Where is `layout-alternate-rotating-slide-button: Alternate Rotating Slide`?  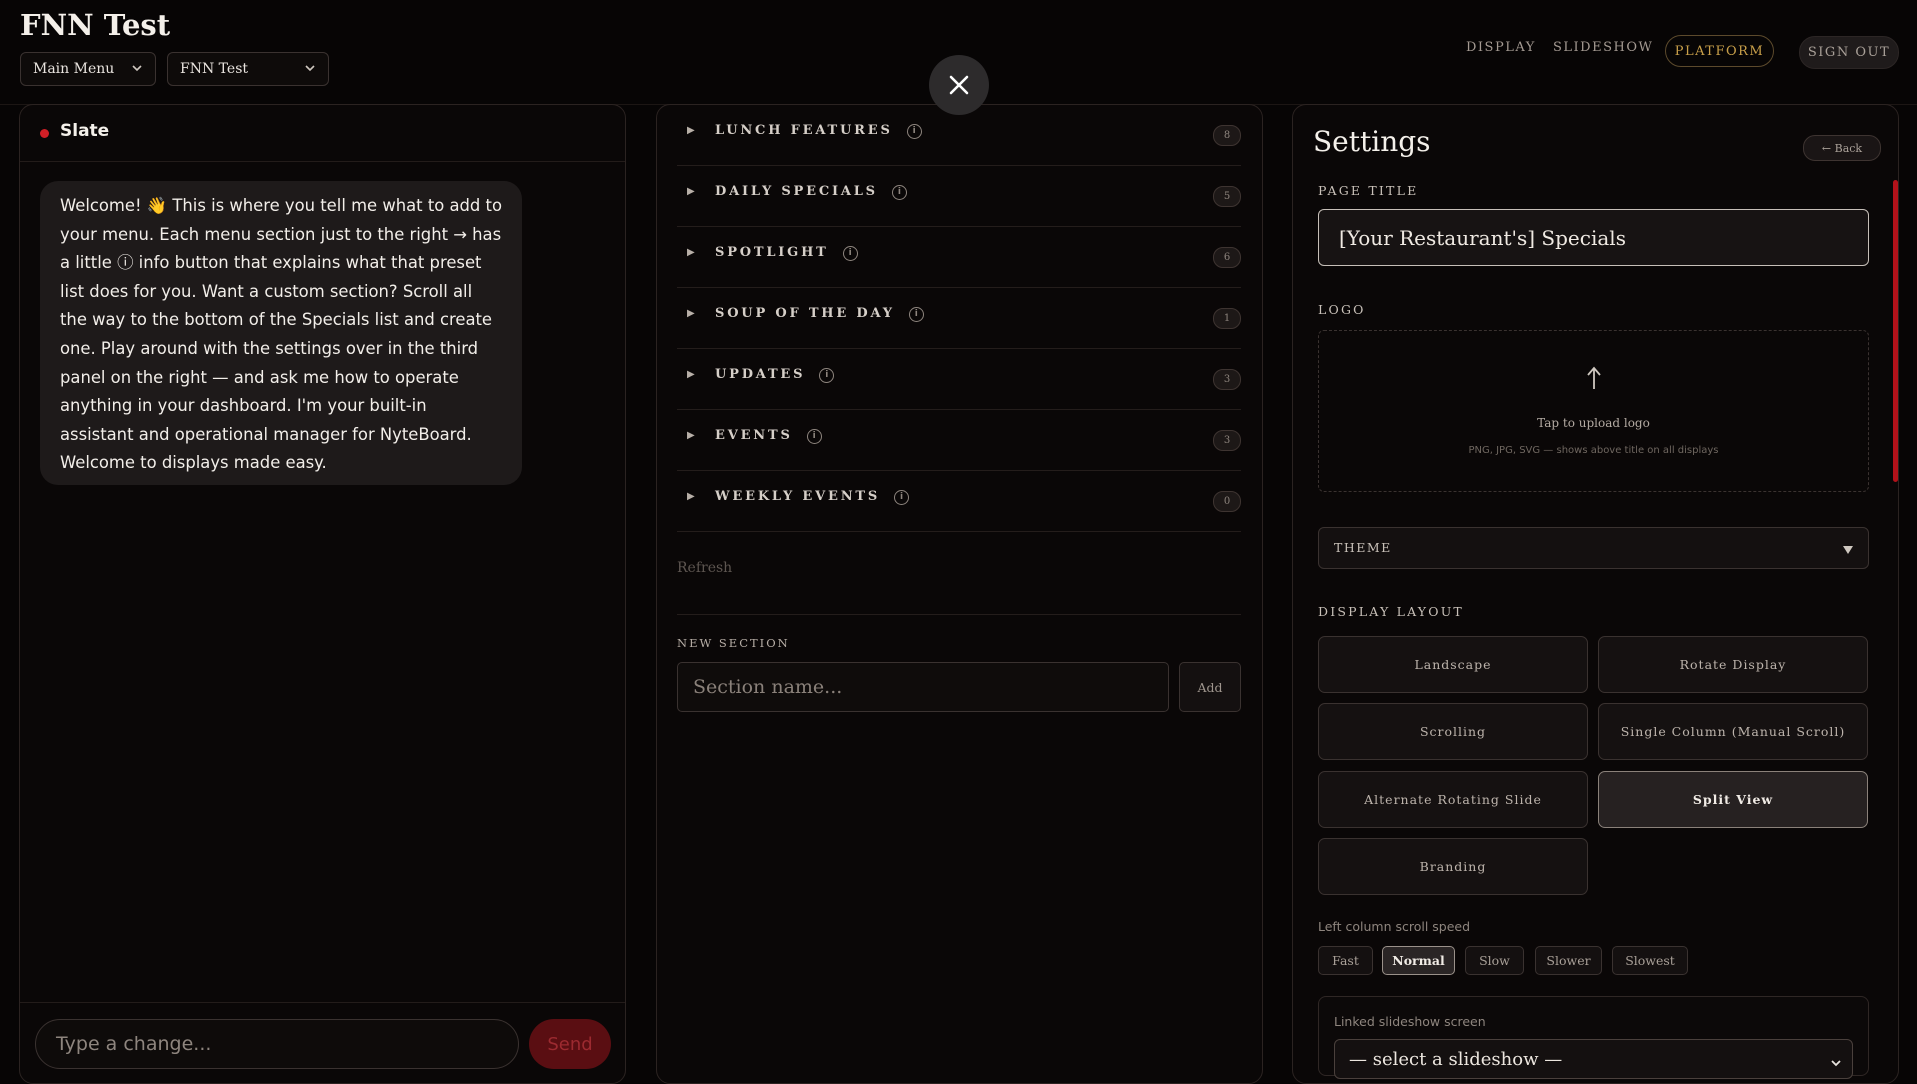 layout-alternate-rotating-slide-button: Alternate Rotating Slide is located at coordinates (1453, 799).